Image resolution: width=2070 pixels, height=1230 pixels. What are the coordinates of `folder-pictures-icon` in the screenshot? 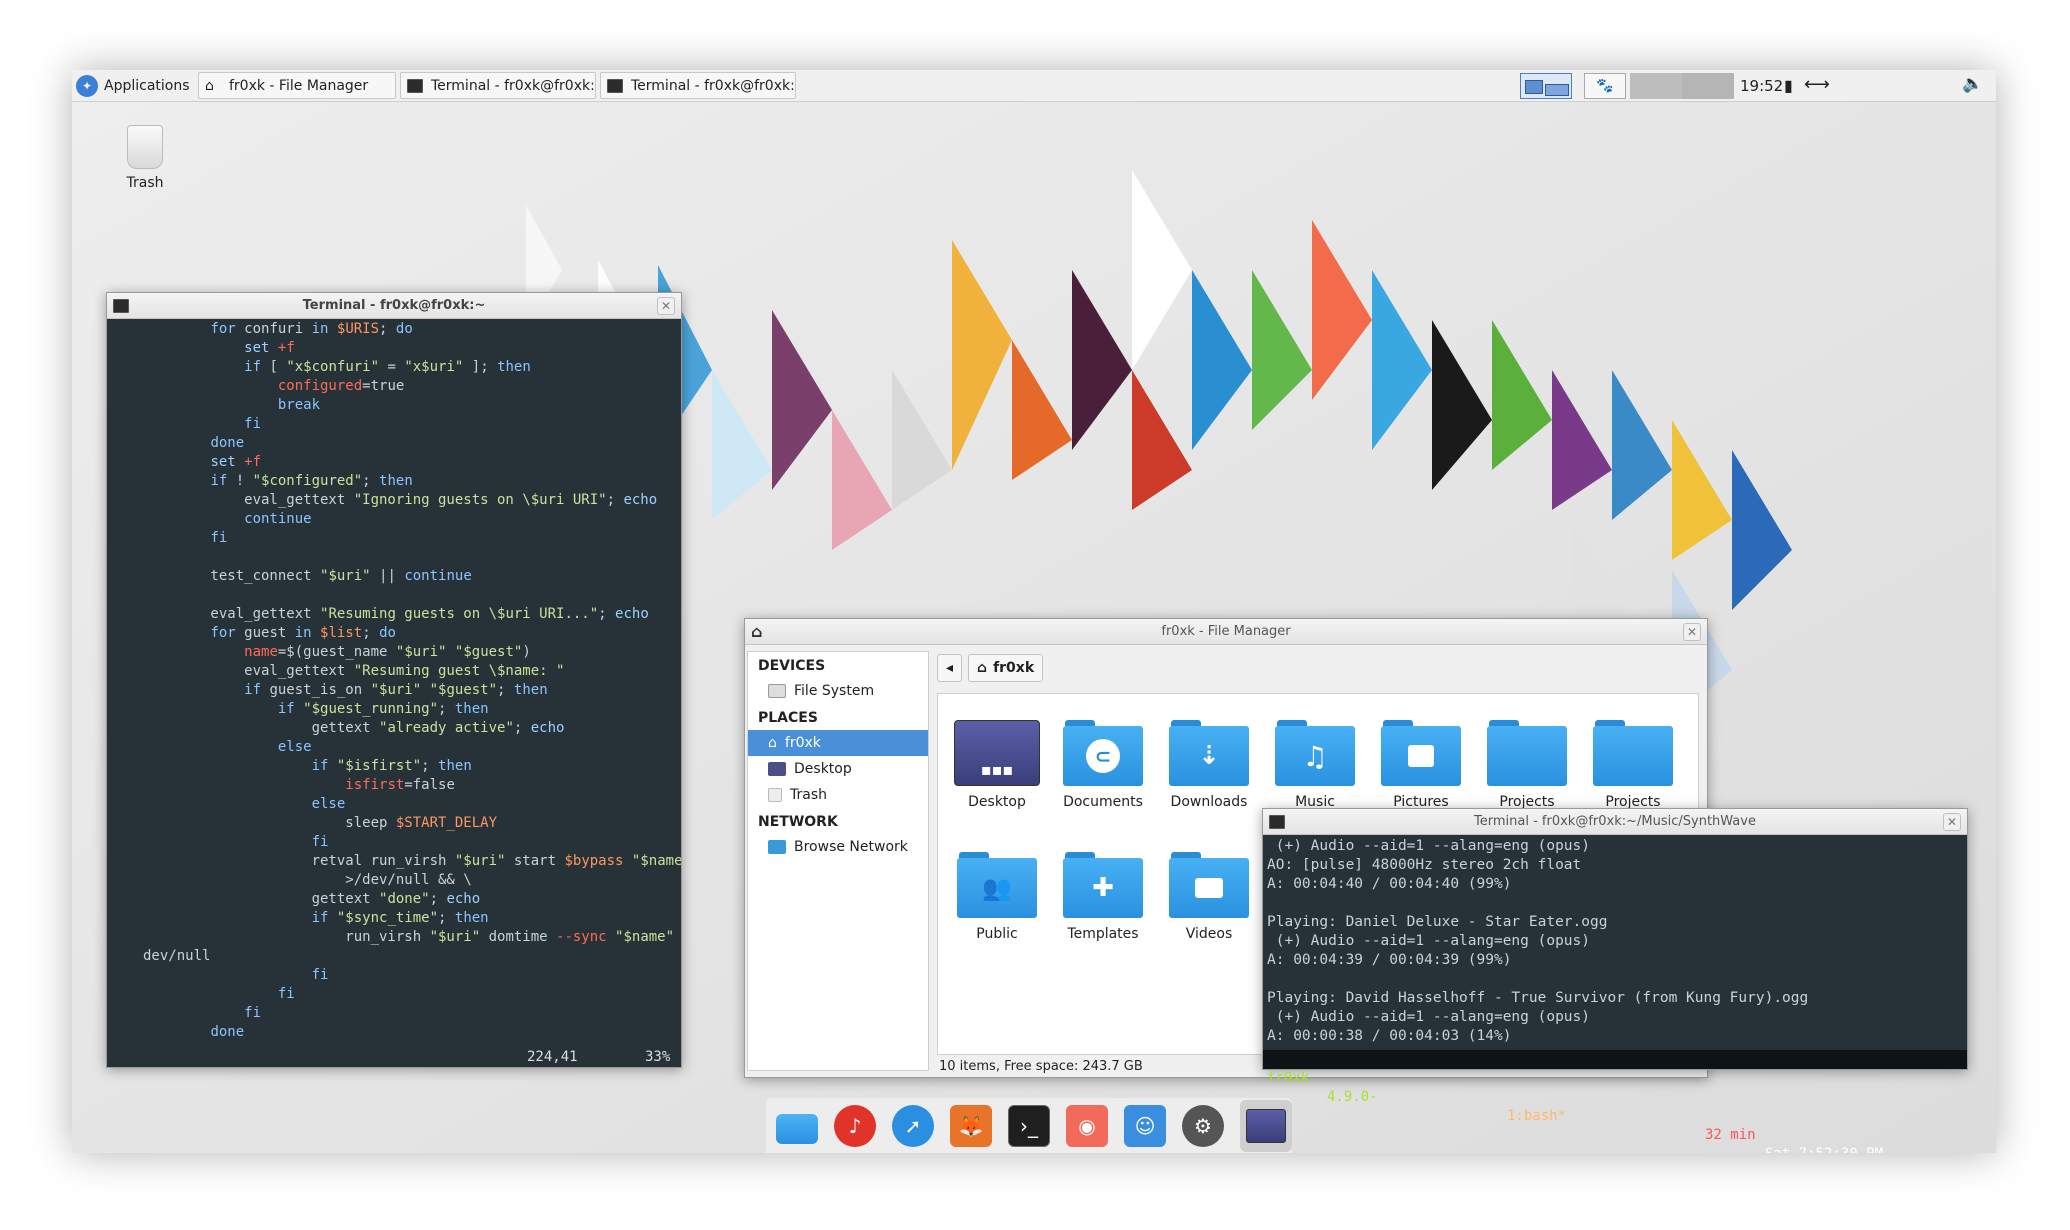 It's located at (1421, 753).